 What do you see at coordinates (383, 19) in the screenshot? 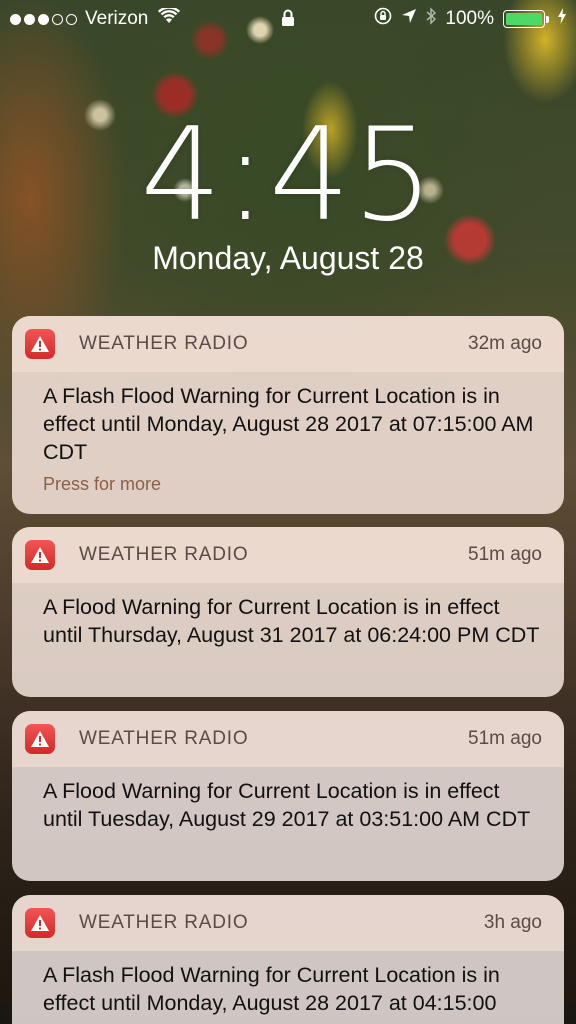
I see `orientation-lock-icon` at bounding box center [383, 19].